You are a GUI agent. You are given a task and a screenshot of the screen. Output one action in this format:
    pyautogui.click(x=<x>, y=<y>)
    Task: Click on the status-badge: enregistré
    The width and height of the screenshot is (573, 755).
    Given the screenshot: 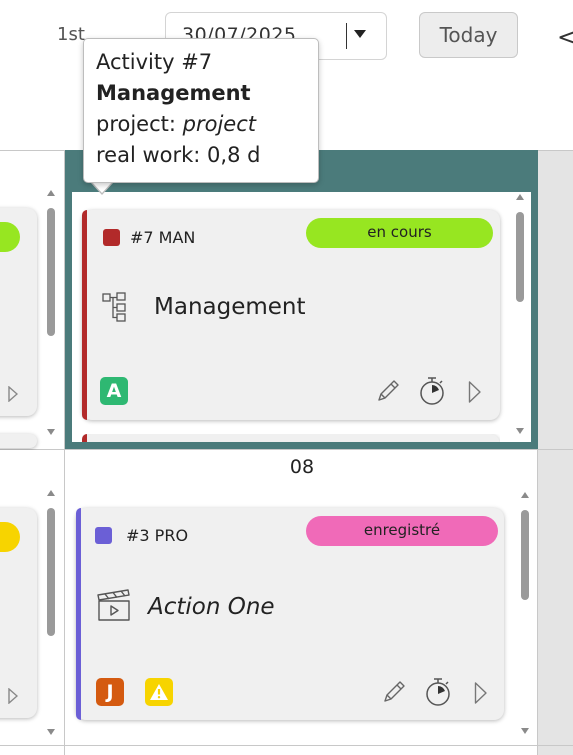 What is the action you would take?
    pyautogui.click(x=402, y=531)
    